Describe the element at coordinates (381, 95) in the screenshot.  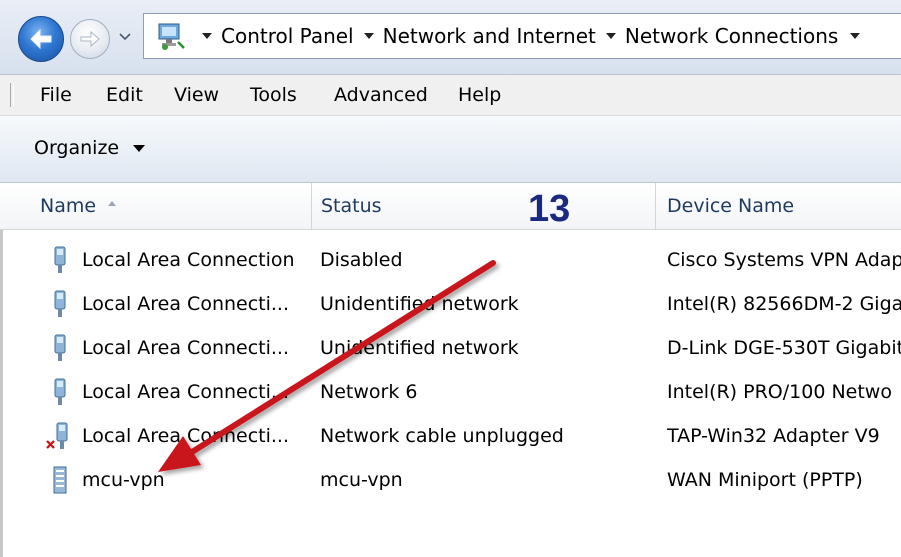
I see `menu-advanced: Advanced` at that location.